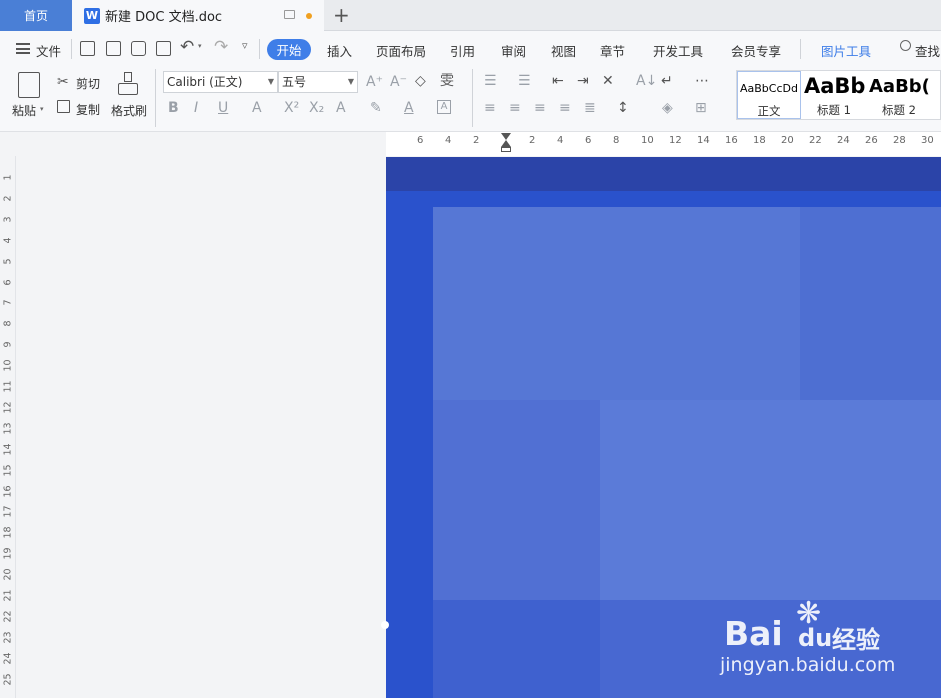 Image resolution: width=941 pixels, height=698 pixels. What do you see at coordinates (221, 47) in the screenshot?
I see `redo-icon: ↷` at bounding box center [221, 47].